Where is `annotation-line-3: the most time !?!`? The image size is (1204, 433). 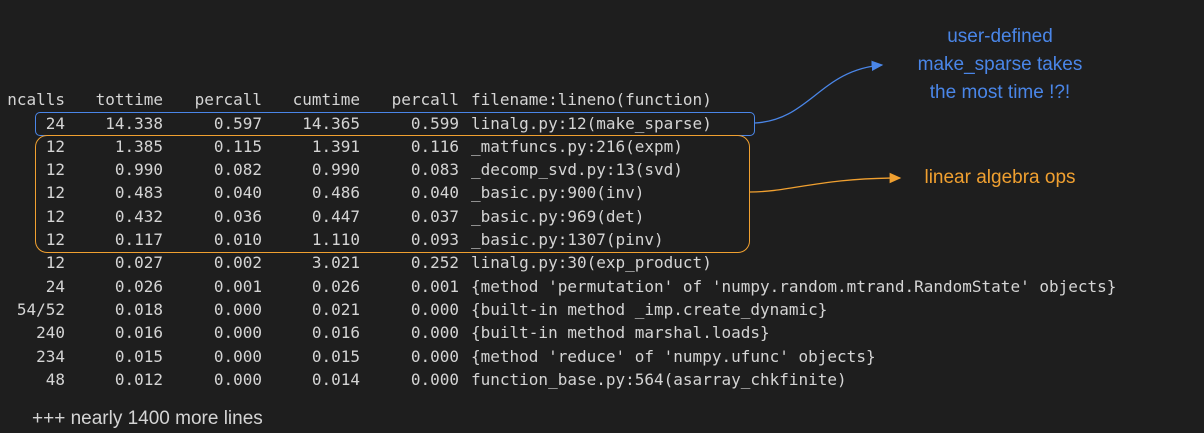 annotation-line-3: the most time !?! is located at coordinates (1000, 92).